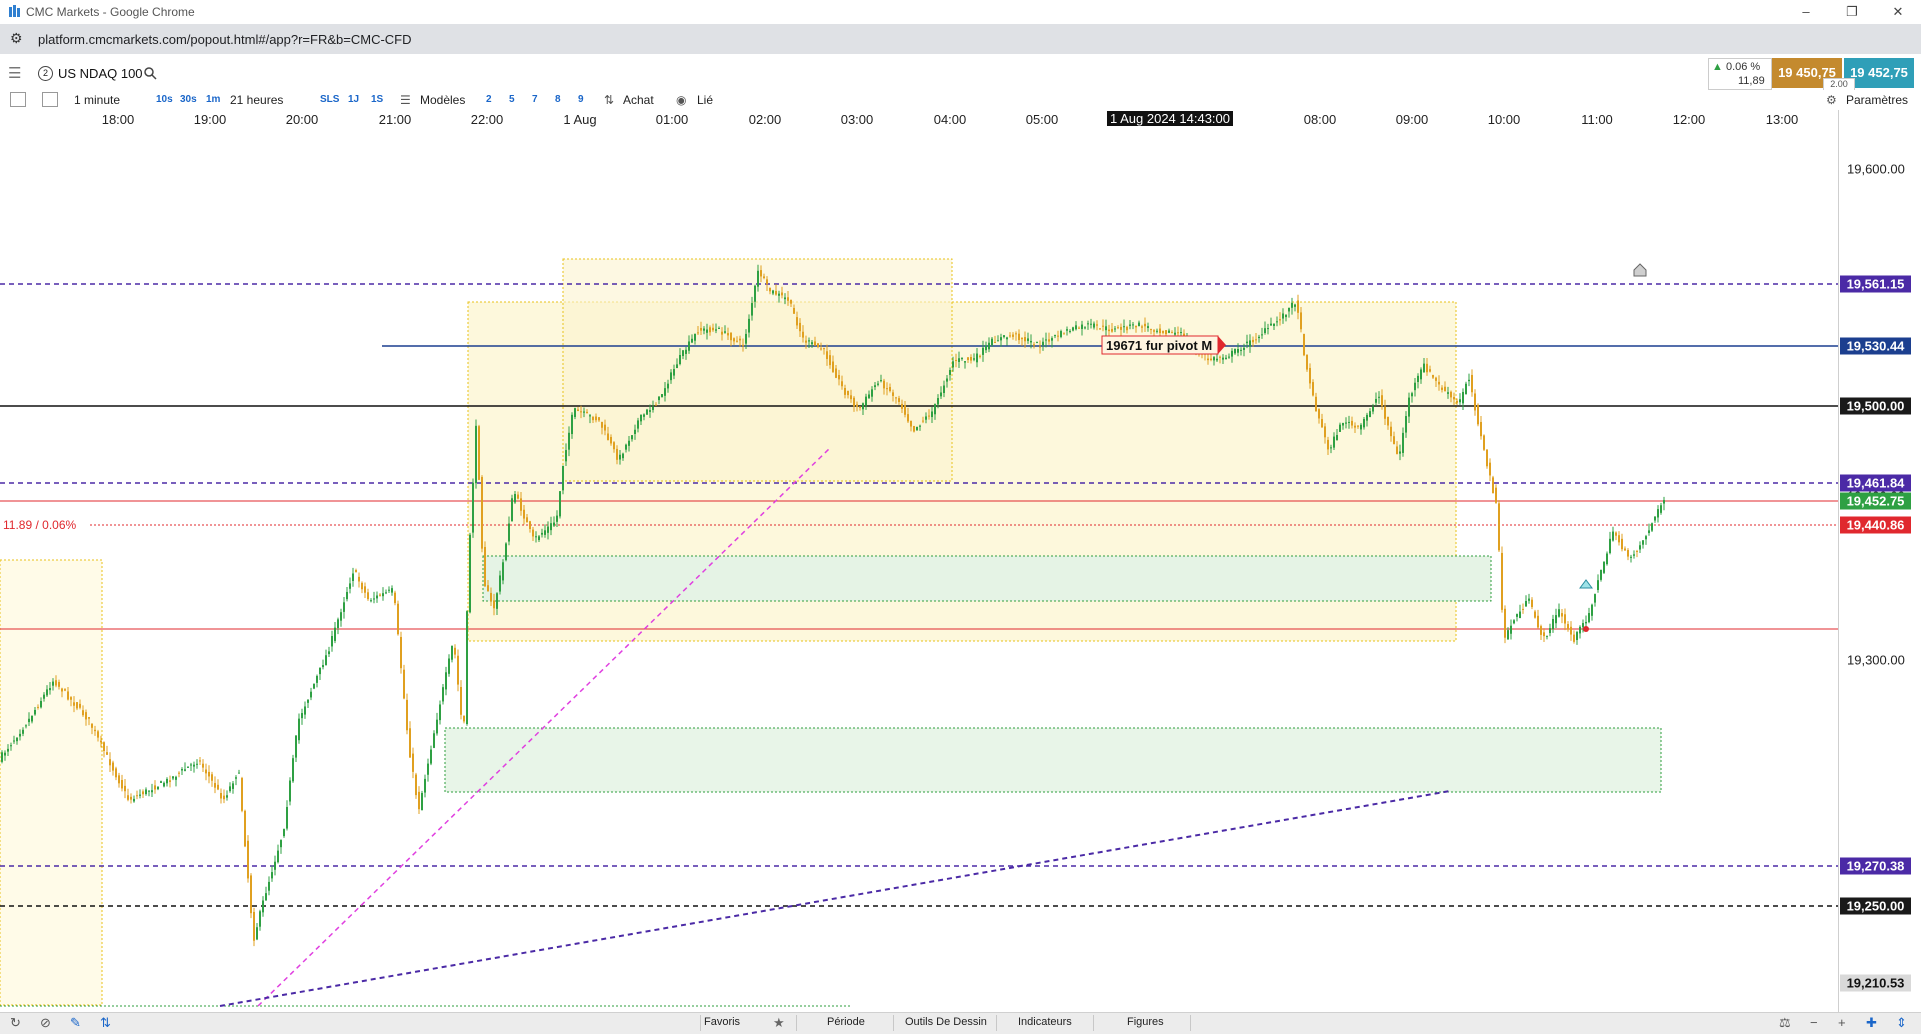 This screenshot has width=1921, height=1034. What do you see at coordinates (353, 99) in the screenshot?
I see `range-1j: 1J` at bounding box center [353, 99].